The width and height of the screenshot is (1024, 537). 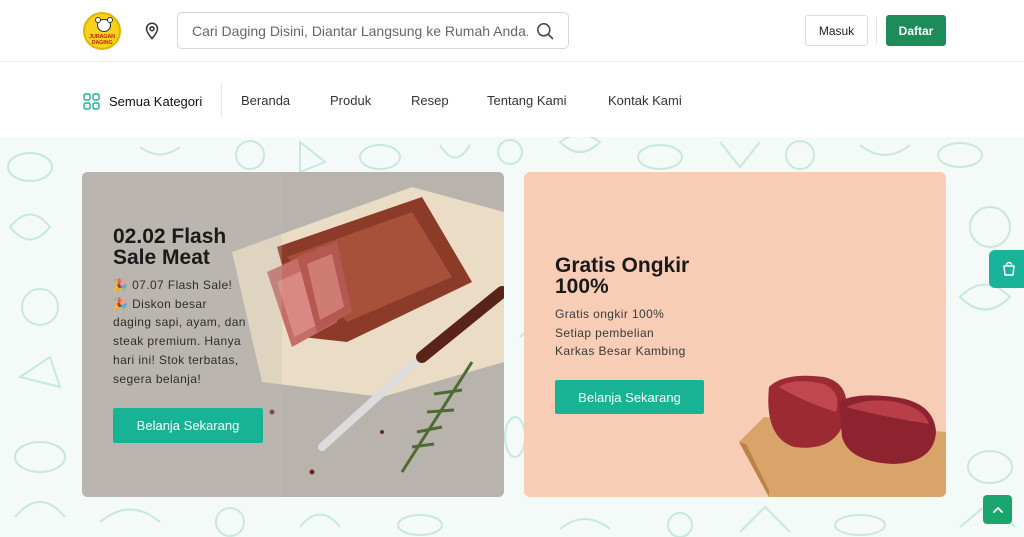 I want to click on login-button: Masuk, so click(x=836, y=30).